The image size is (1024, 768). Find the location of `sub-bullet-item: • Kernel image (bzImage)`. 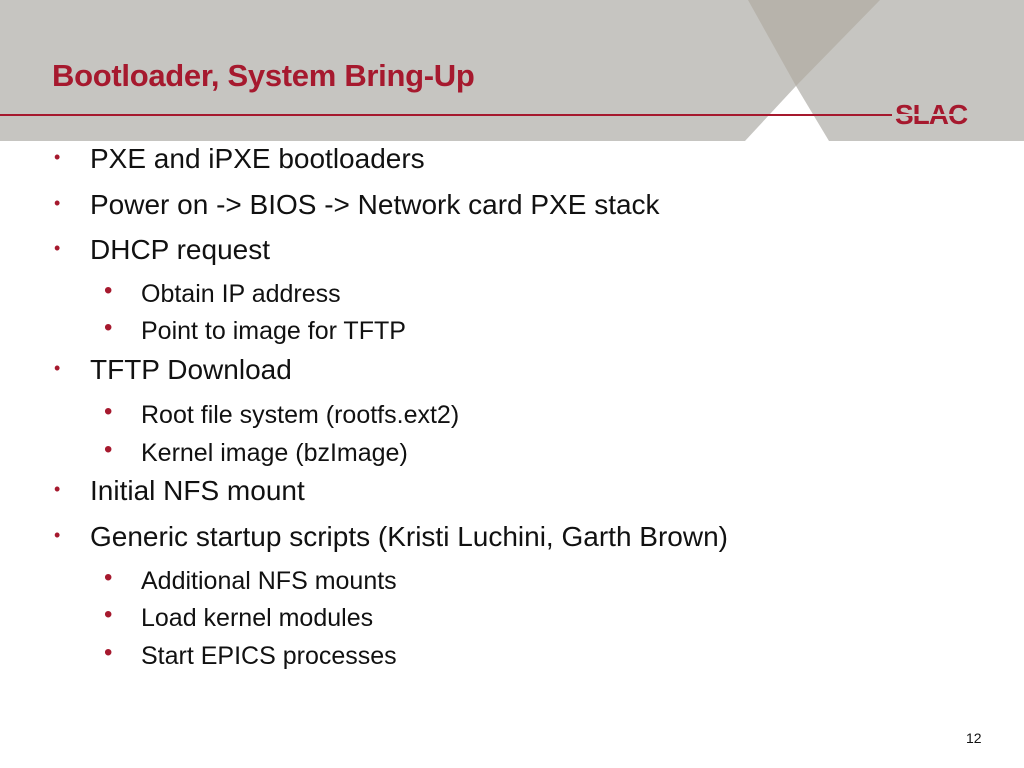

sub-bullet-item: • Kernel image (bzImage) is located at coordinates (256, 452).